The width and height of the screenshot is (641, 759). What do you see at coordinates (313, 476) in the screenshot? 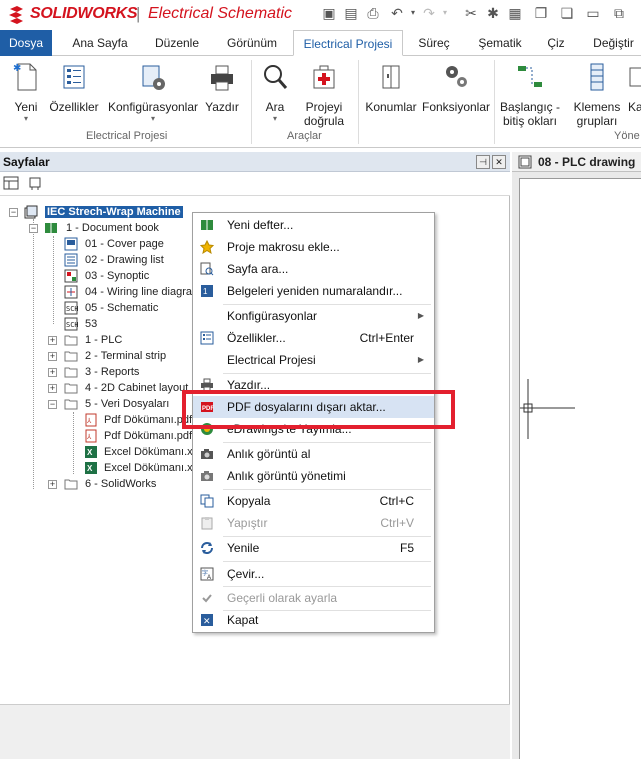
I see `menu-item-snapshot-management: Anlık görüntü yönetimi` at bounding box center [313, 476].